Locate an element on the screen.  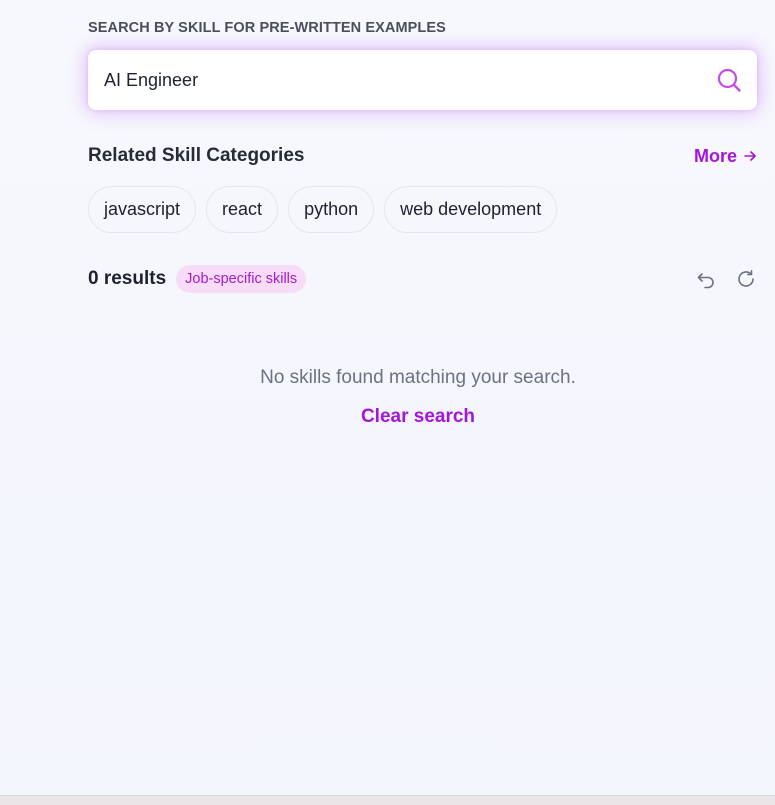
chip-javascript: javascript is located at coordinates (142, 209).